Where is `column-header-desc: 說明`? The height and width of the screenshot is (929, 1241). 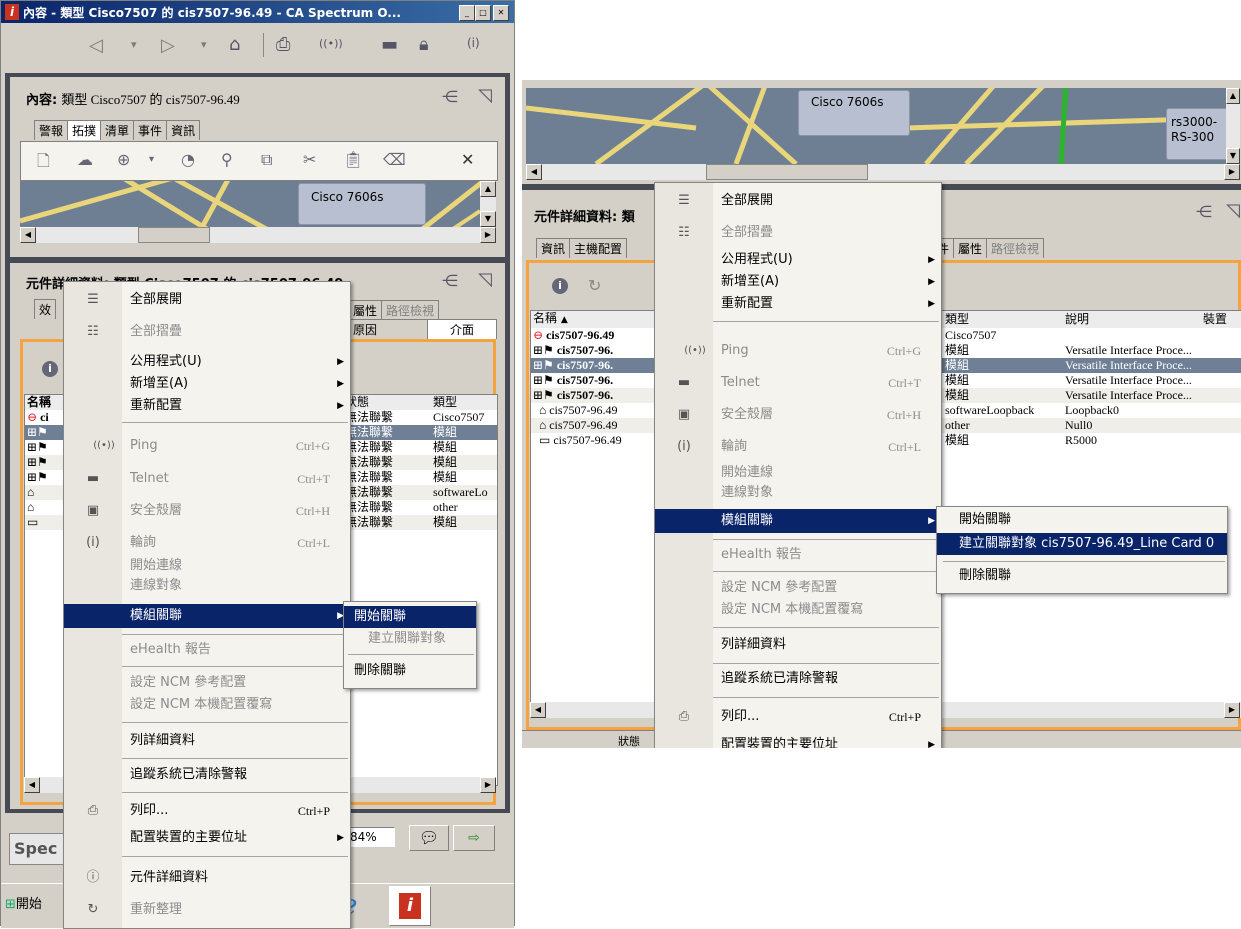 column-header-desc: 說明 is located at coordinates (1132, 319).